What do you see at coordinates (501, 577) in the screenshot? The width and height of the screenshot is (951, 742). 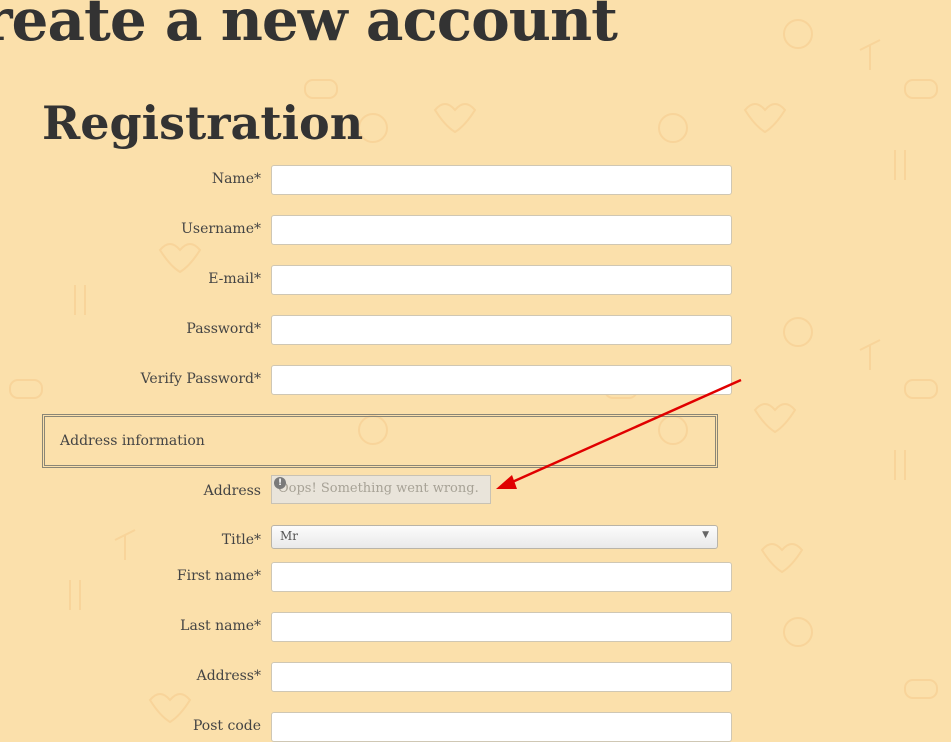 I see `first-name-input` at bounding box center [501, 577].